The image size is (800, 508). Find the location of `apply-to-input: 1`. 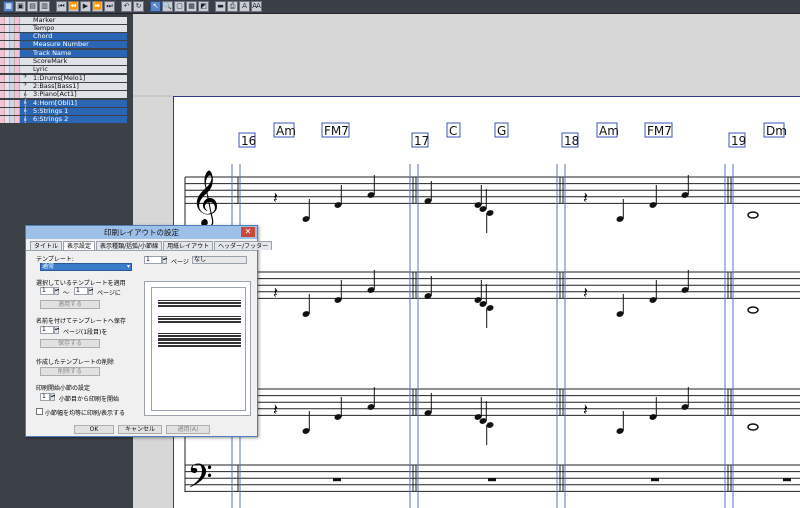

apply-to-input: 1 is located at coordinates (81, 291).